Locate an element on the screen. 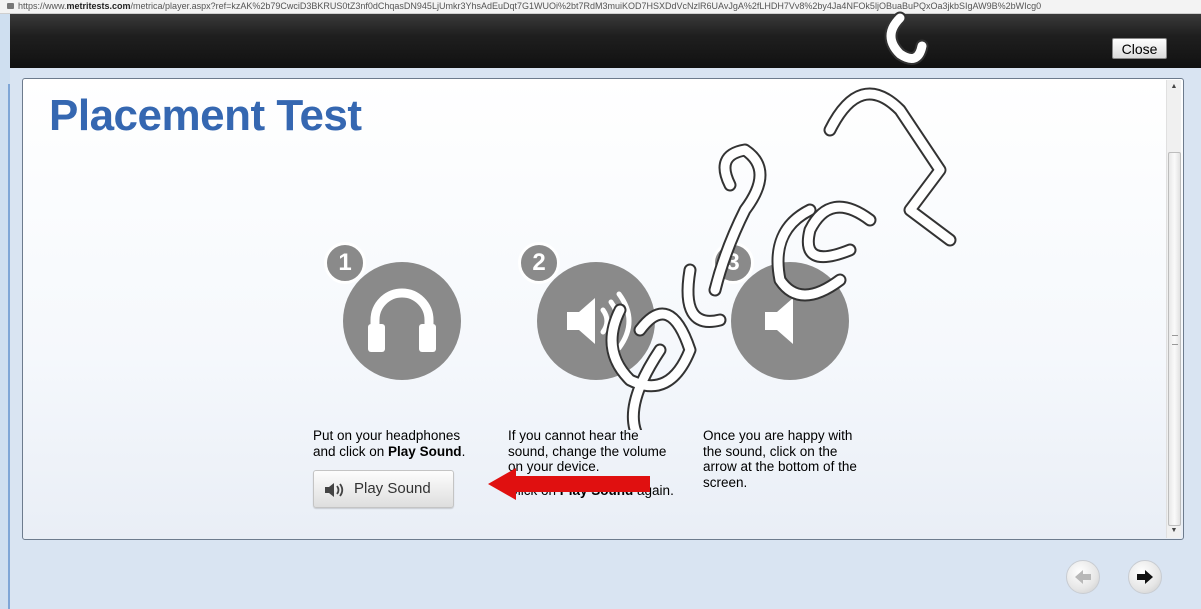 The width and height of the screenshot is (1201, 609). back-button is located at coordinates (1083, 577).